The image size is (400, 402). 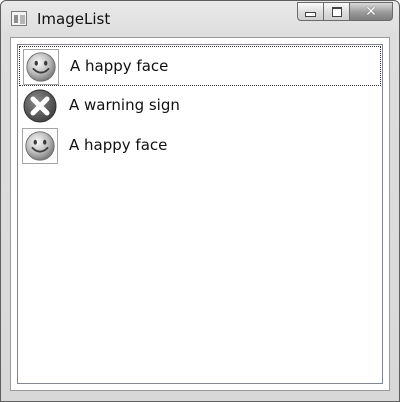 I want to click on maximize-button, so click(x=336, y=11).